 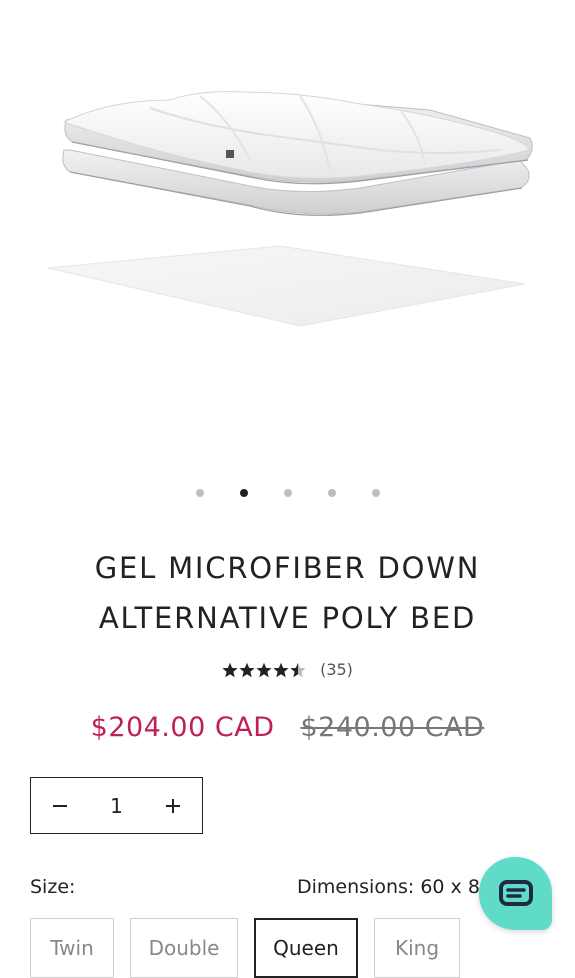 I want to click on decrement-button, so click(x=60, y=806).